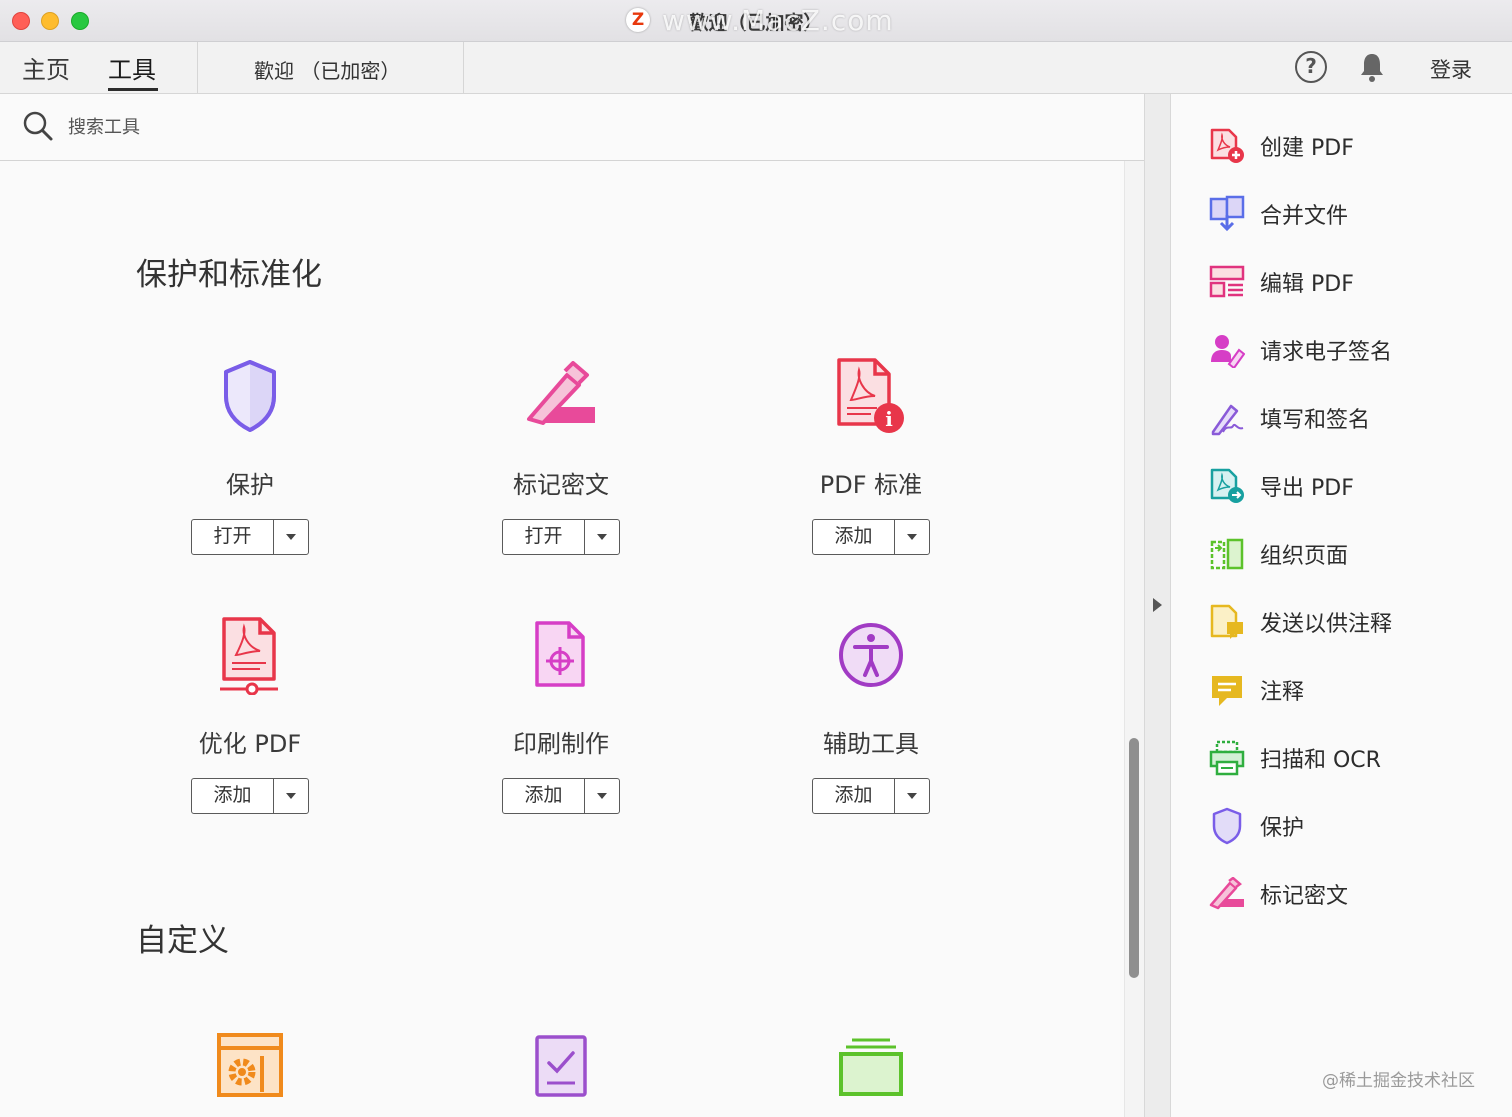  What do you see at coordinates (1226, 621) in the screenshot?
I see `send-comments-icon` at bounding box center [1226, 621].